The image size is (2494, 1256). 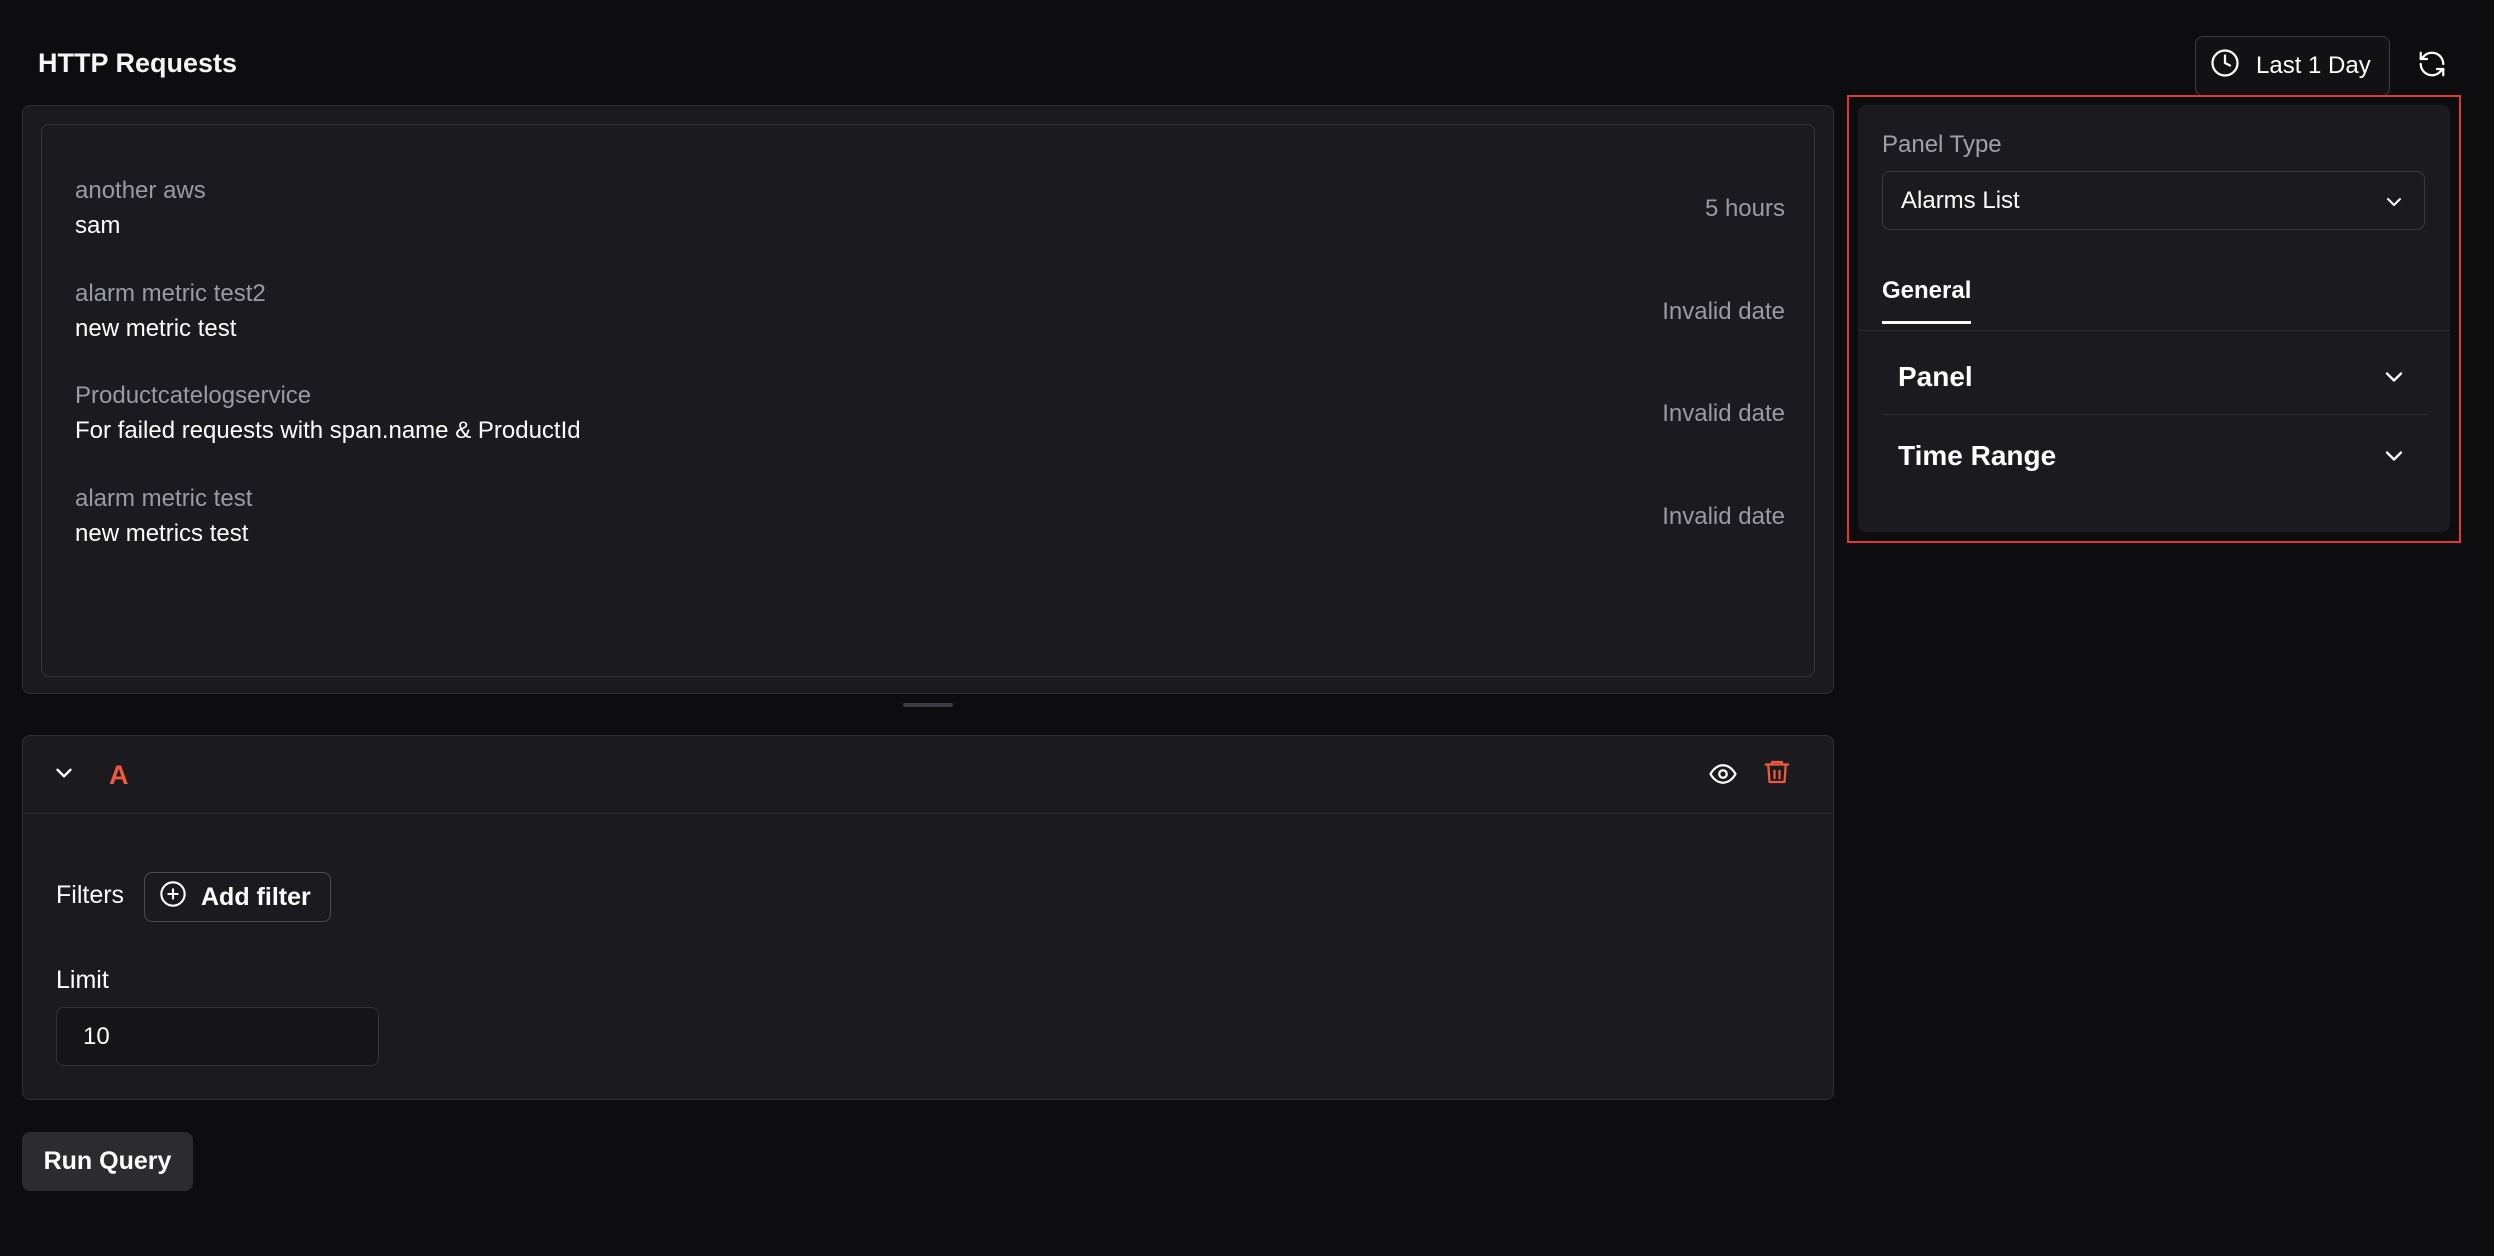 What do you see at coordinates (170, 293) in the screenshot?
I see `alarm-name: alarm metric test2` at bounding box center [170, 293].